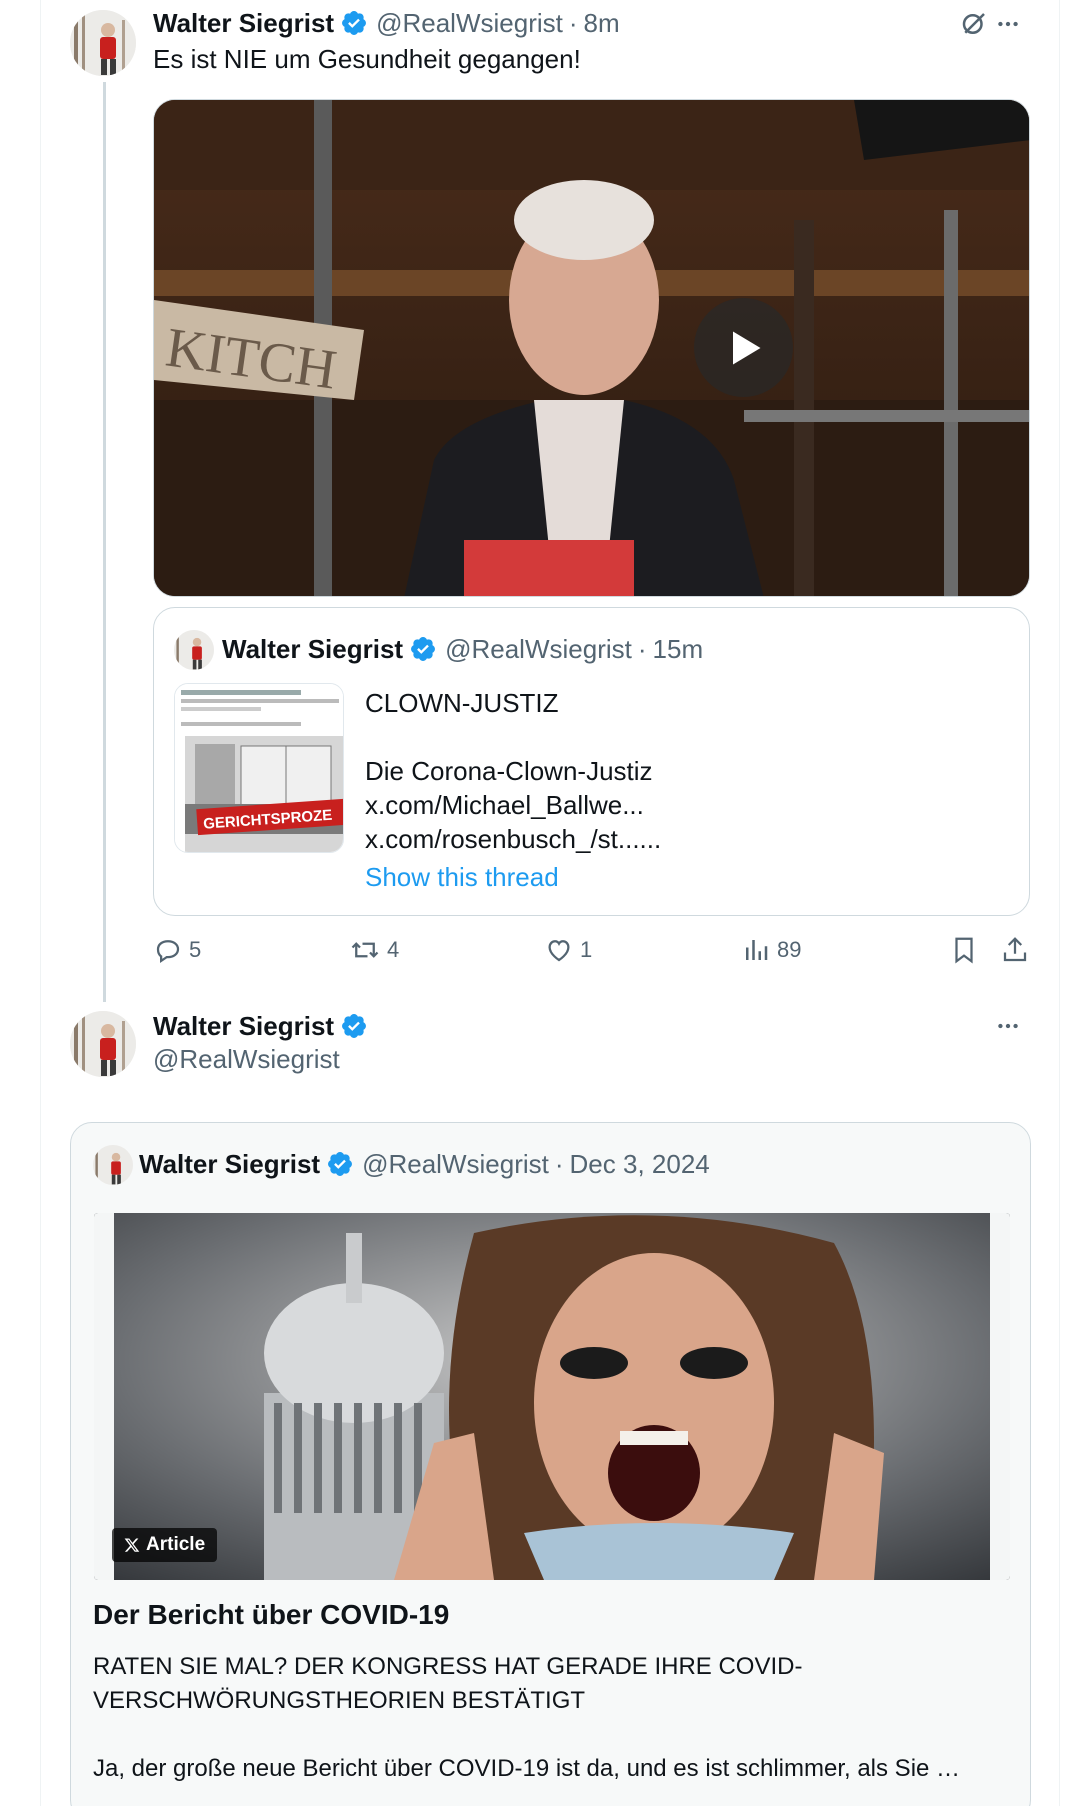 This screenshot has height=1806, width=1082. Describe the element at coordinates (789, 949) in the screenshot. I see `views-count: 89` at that location.